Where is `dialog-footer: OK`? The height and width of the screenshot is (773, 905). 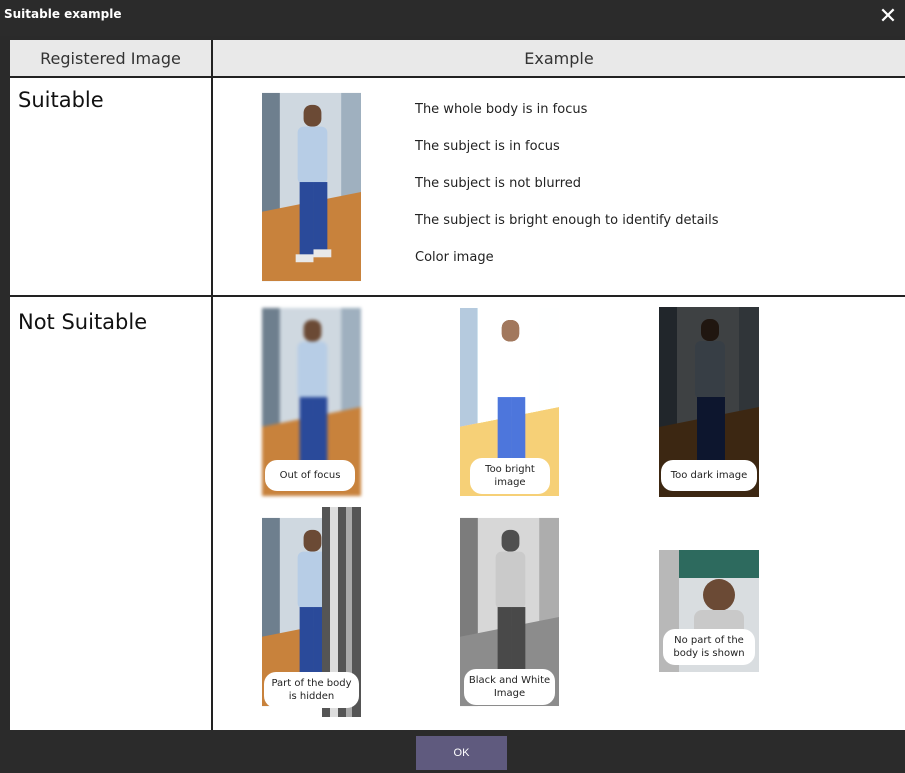
dialog-footer: OK is located at coordinates (452, 751).